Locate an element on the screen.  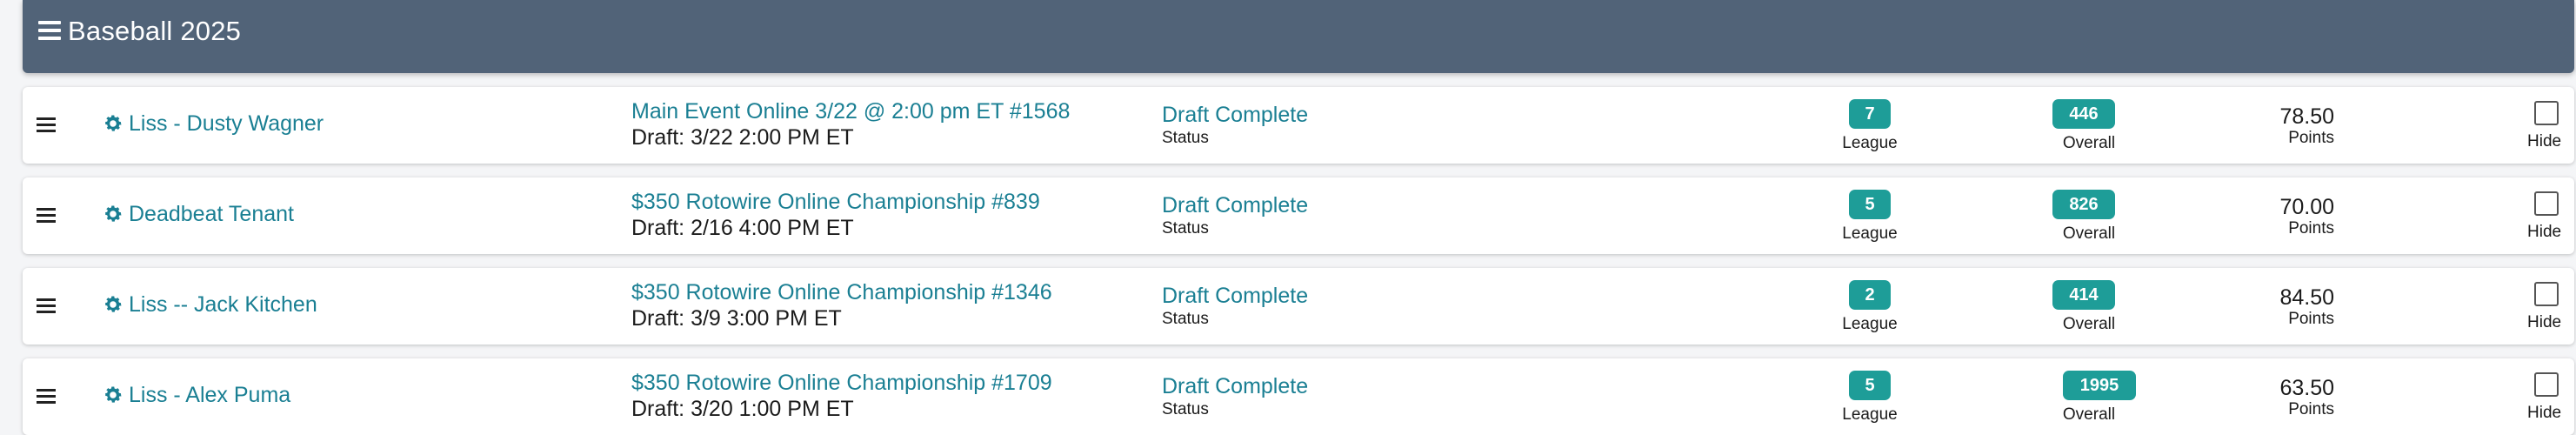
draft-time: Draft: 3/9 3:00 PM ET is located at coordinates (736, 318).